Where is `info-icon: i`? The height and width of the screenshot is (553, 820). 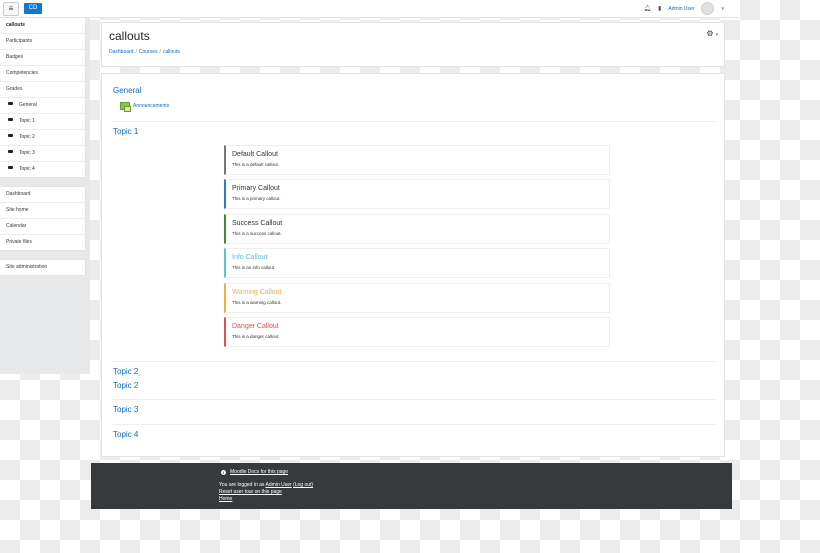
info-icon: i is located at coordinates (223, 472).